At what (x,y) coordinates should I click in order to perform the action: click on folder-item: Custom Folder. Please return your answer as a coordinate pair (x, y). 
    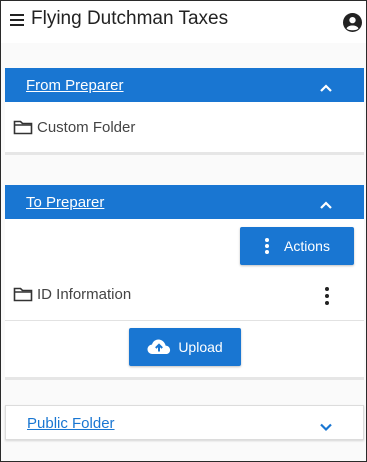
    Looking at the image, I should click on (74, 127).